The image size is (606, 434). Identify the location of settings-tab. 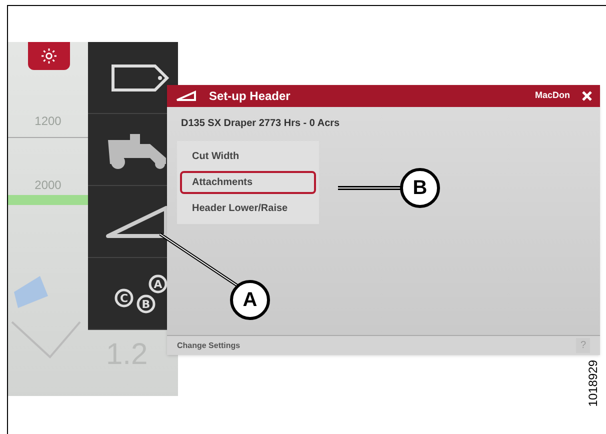
(49, 56).